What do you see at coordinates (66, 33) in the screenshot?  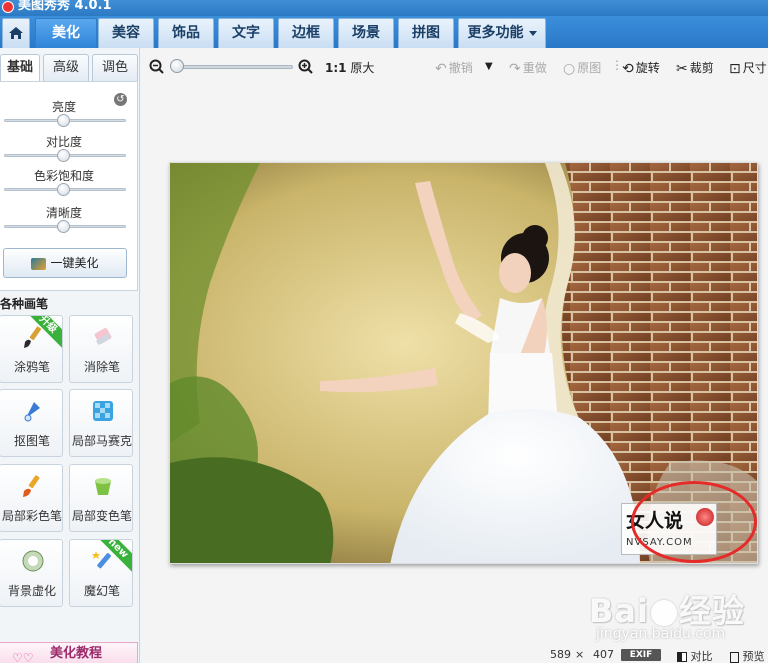 I see `tab-beautify: 美化` at bounding box center [66, 33].